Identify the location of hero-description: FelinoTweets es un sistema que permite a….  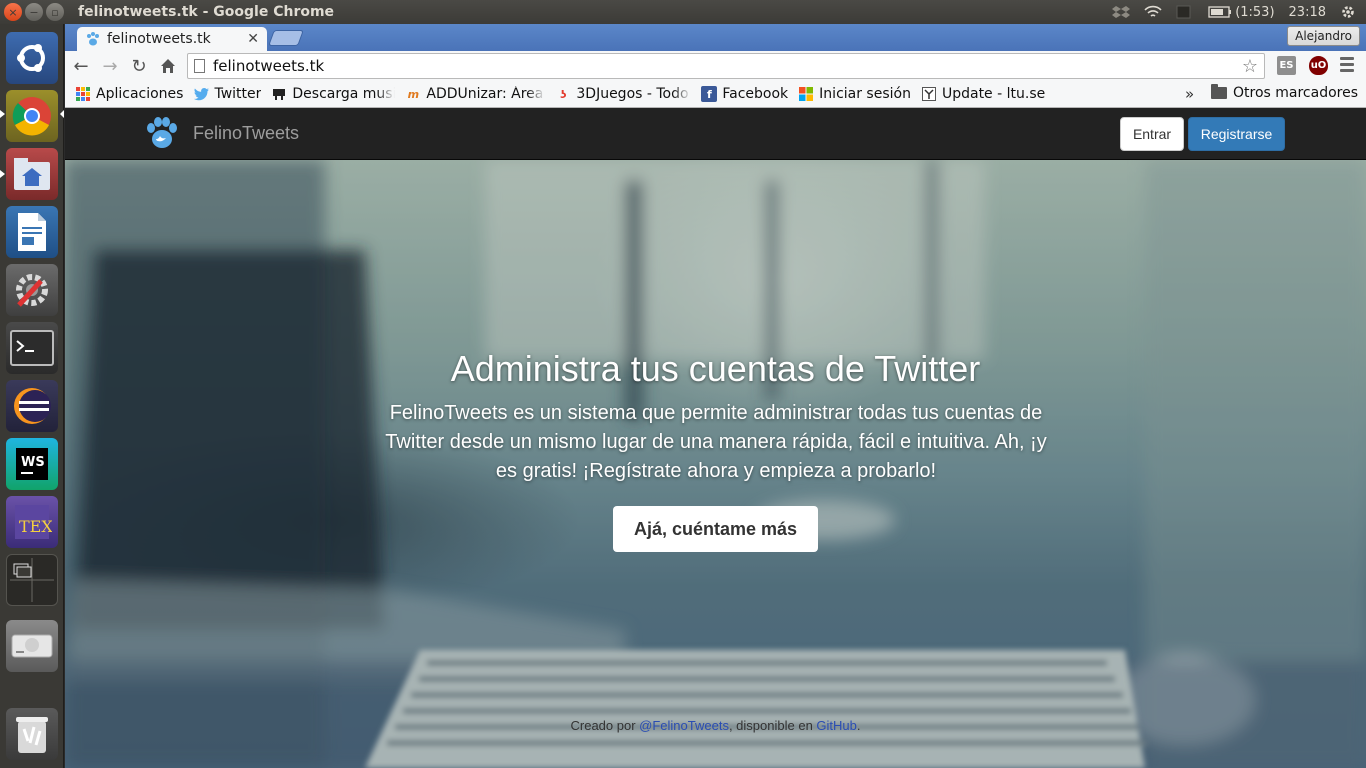
(716, 442).